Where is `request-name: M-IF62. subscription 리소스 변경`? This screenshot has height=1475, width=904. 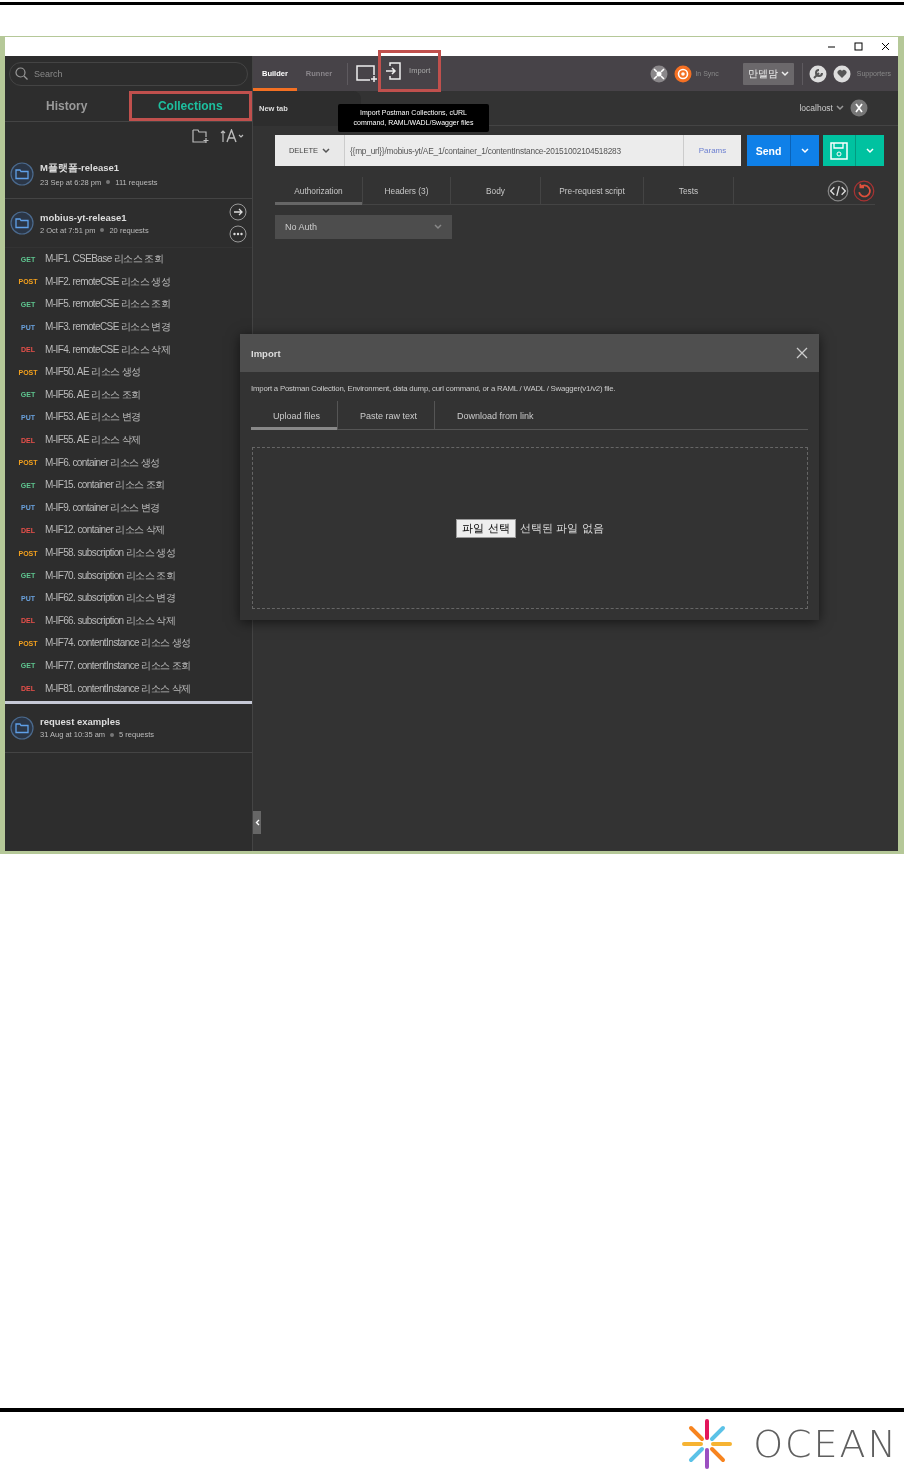
request-name: M-IF62. subscription 리소스 변경 is located at coordinates (110, 598).